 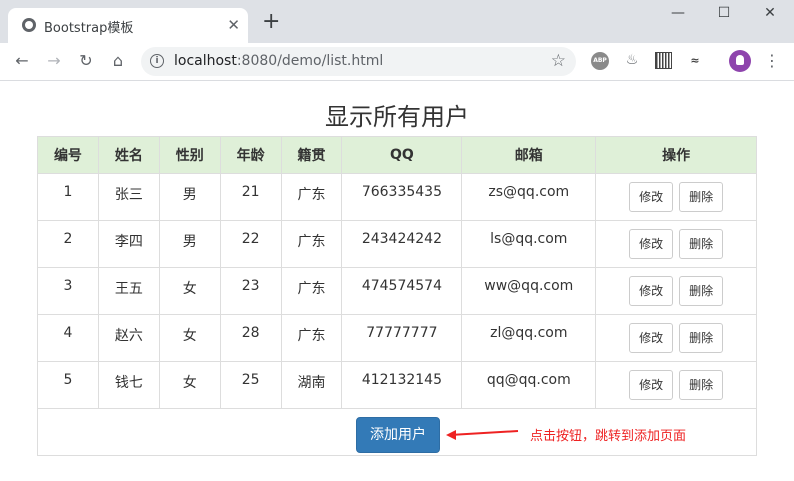 I want to click on cell-id: 3, so click(x=68, y=286).